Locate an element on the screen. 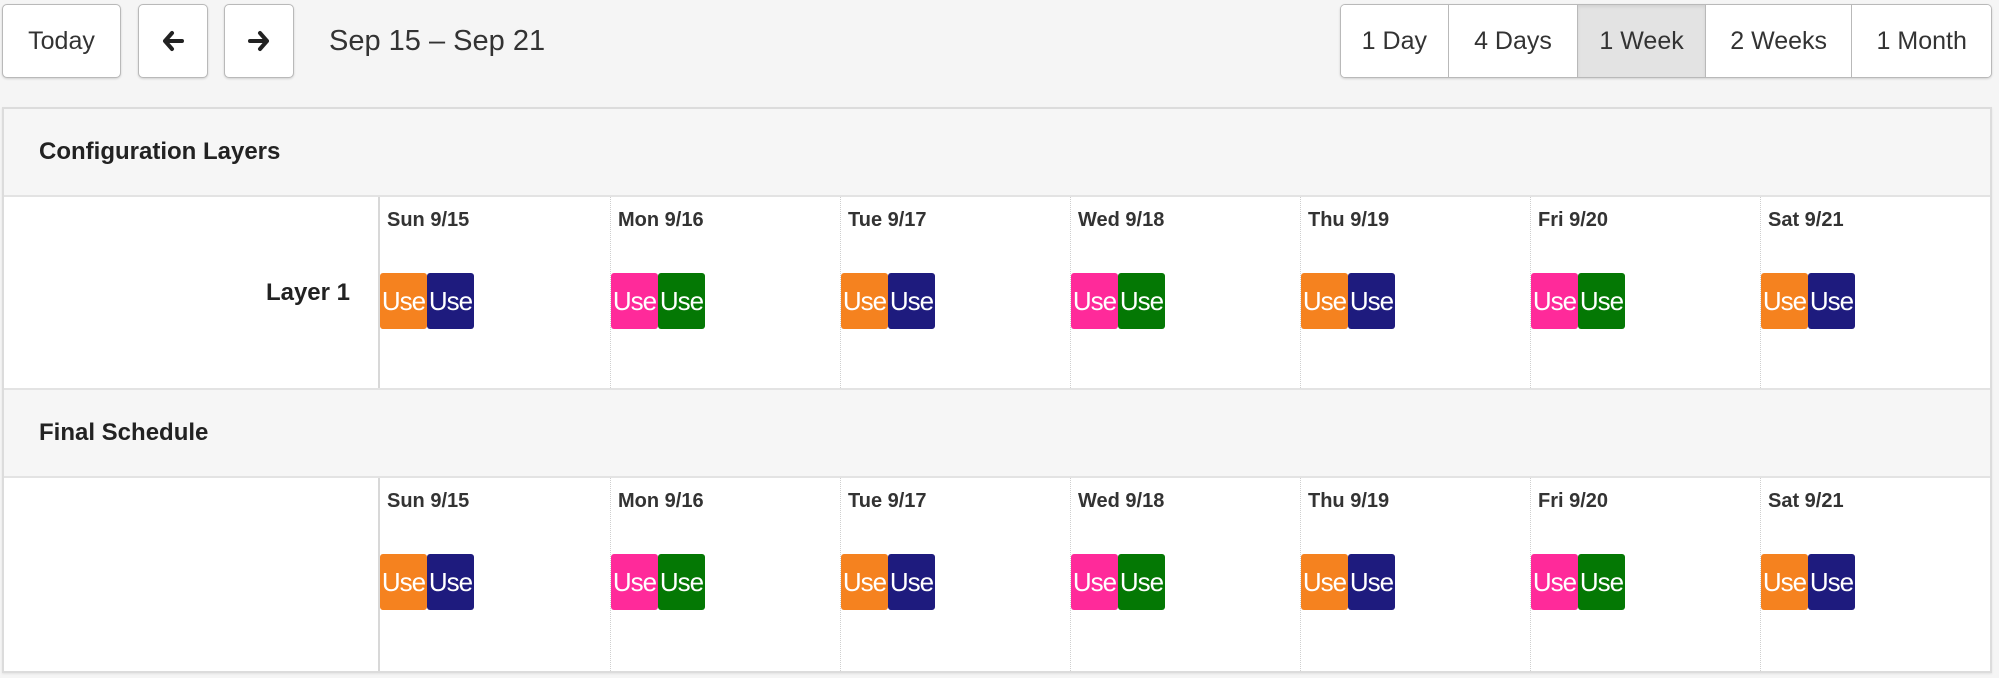 This screenshot has height=678, width=1999. row-label: Layer 1 is located at coordinates (192, 292).